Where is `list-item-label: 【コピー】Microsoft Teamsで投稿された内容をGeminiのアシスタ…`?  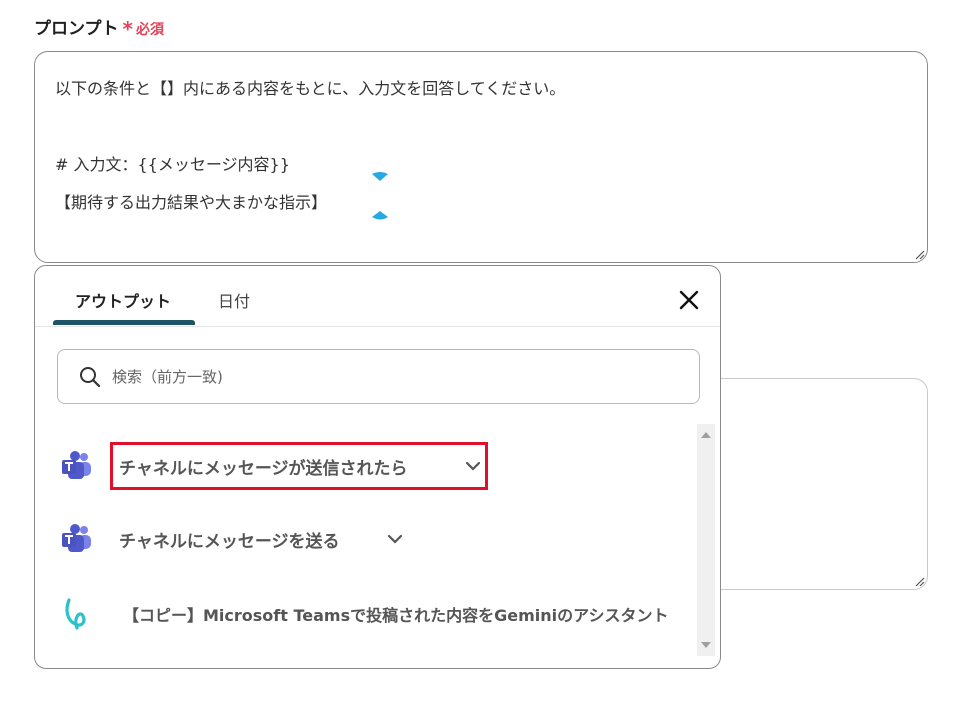
list-item-label: 【コピー】Microsoft Teamsで投稿された内容をGeminiのアシスタ… is located at coordinates (396, 615).